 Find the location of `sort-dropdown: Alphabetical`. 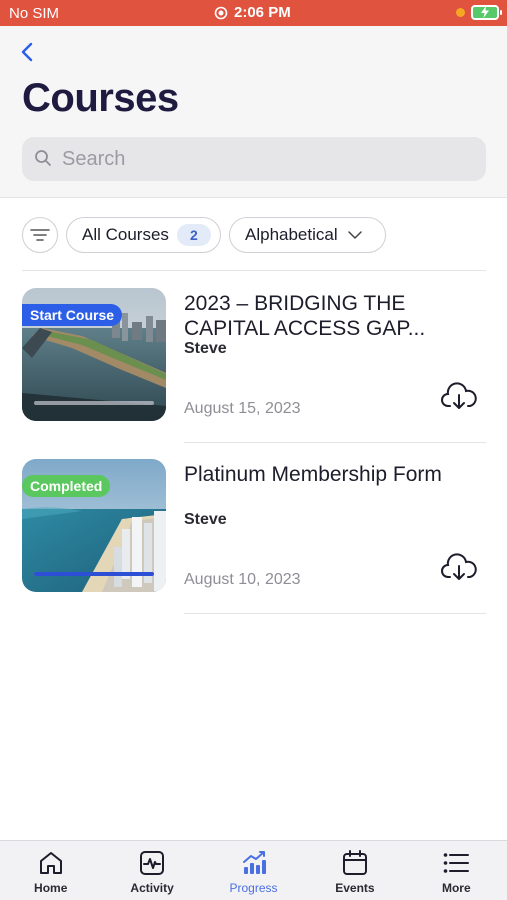

sort-dropdown: Alphabetical is located at coordinates (307, 235).